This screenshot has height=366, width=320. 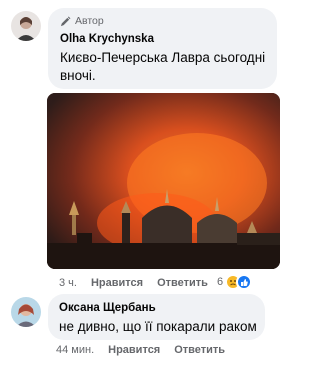 I want to click on comment-text-line2: вночі., so click(x=78, y=75).